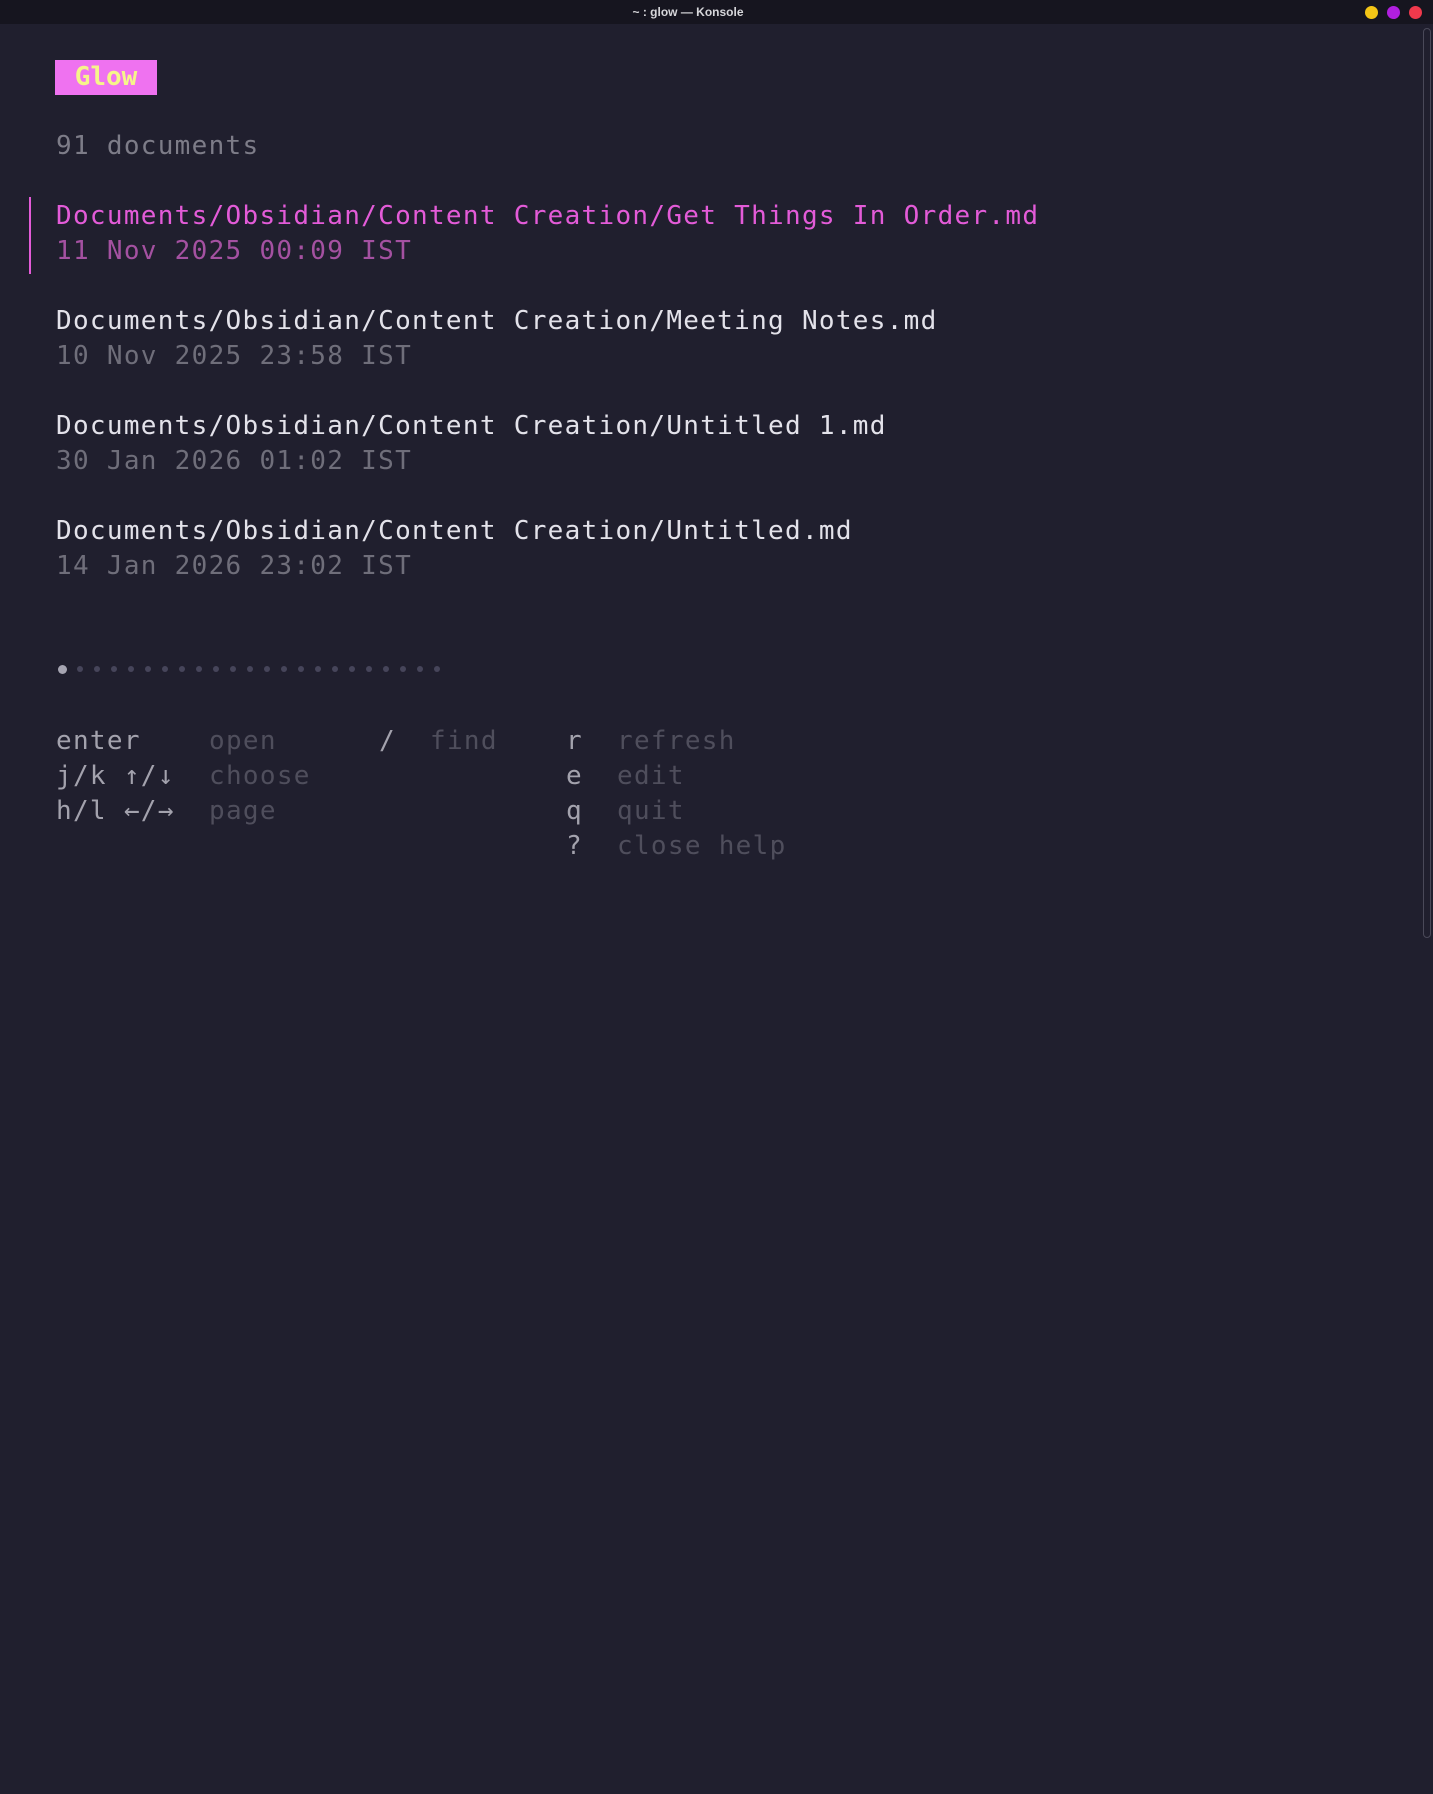 Image resolution: width=1433 pixels, height=1794 pixels. I want to click on maximize-button, so click(1393, 12).